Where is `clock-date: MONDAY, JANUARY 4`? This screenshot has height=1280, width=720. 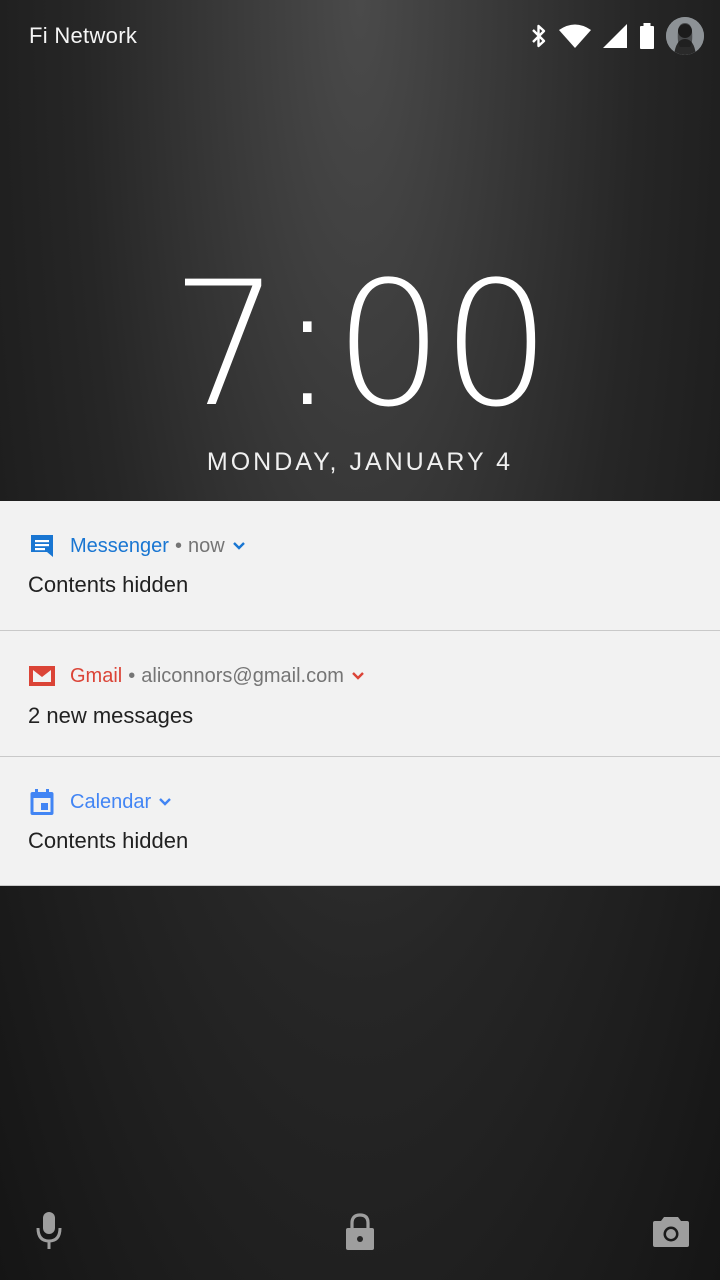
clock-date: MONDAY, JANUARY 4 is located at coordinates (360, 462).